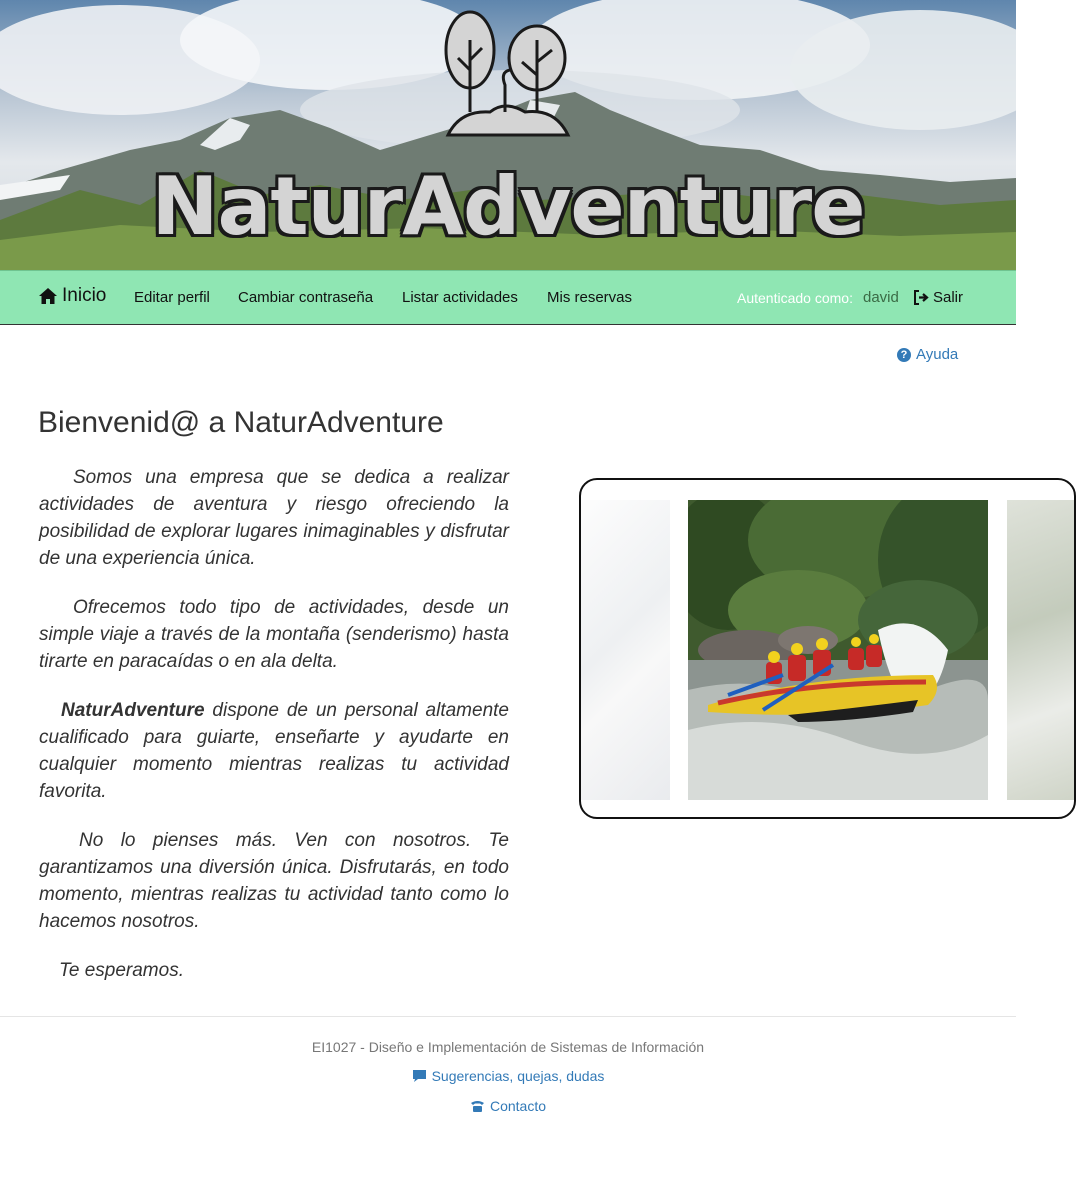 Image resolution: width=1078 pixels, height=1187 pixels. I want to click on suggestions-link: Sugerencias, quejas, dudas, so click(508, 1076).